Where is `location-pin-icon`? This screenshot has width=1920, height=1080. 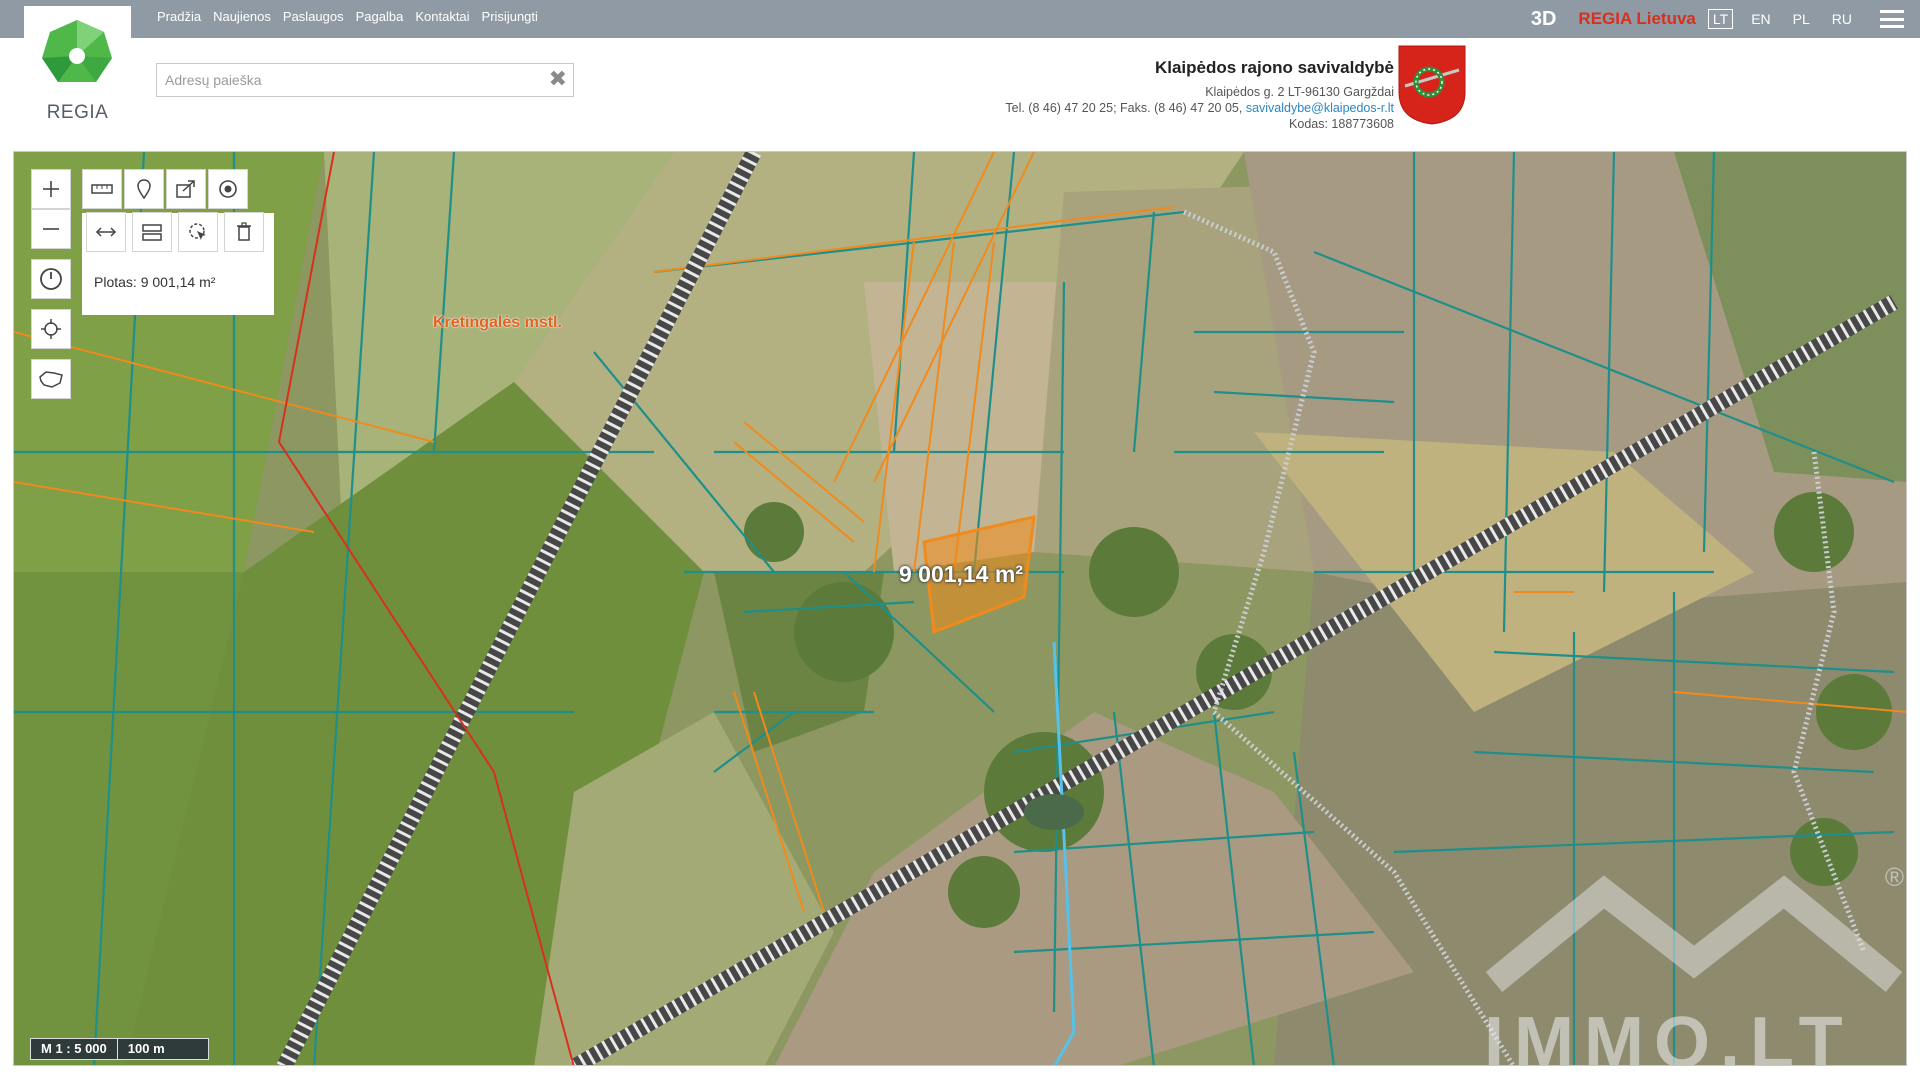 location-pin-icon is located at coordinates (144, 189).